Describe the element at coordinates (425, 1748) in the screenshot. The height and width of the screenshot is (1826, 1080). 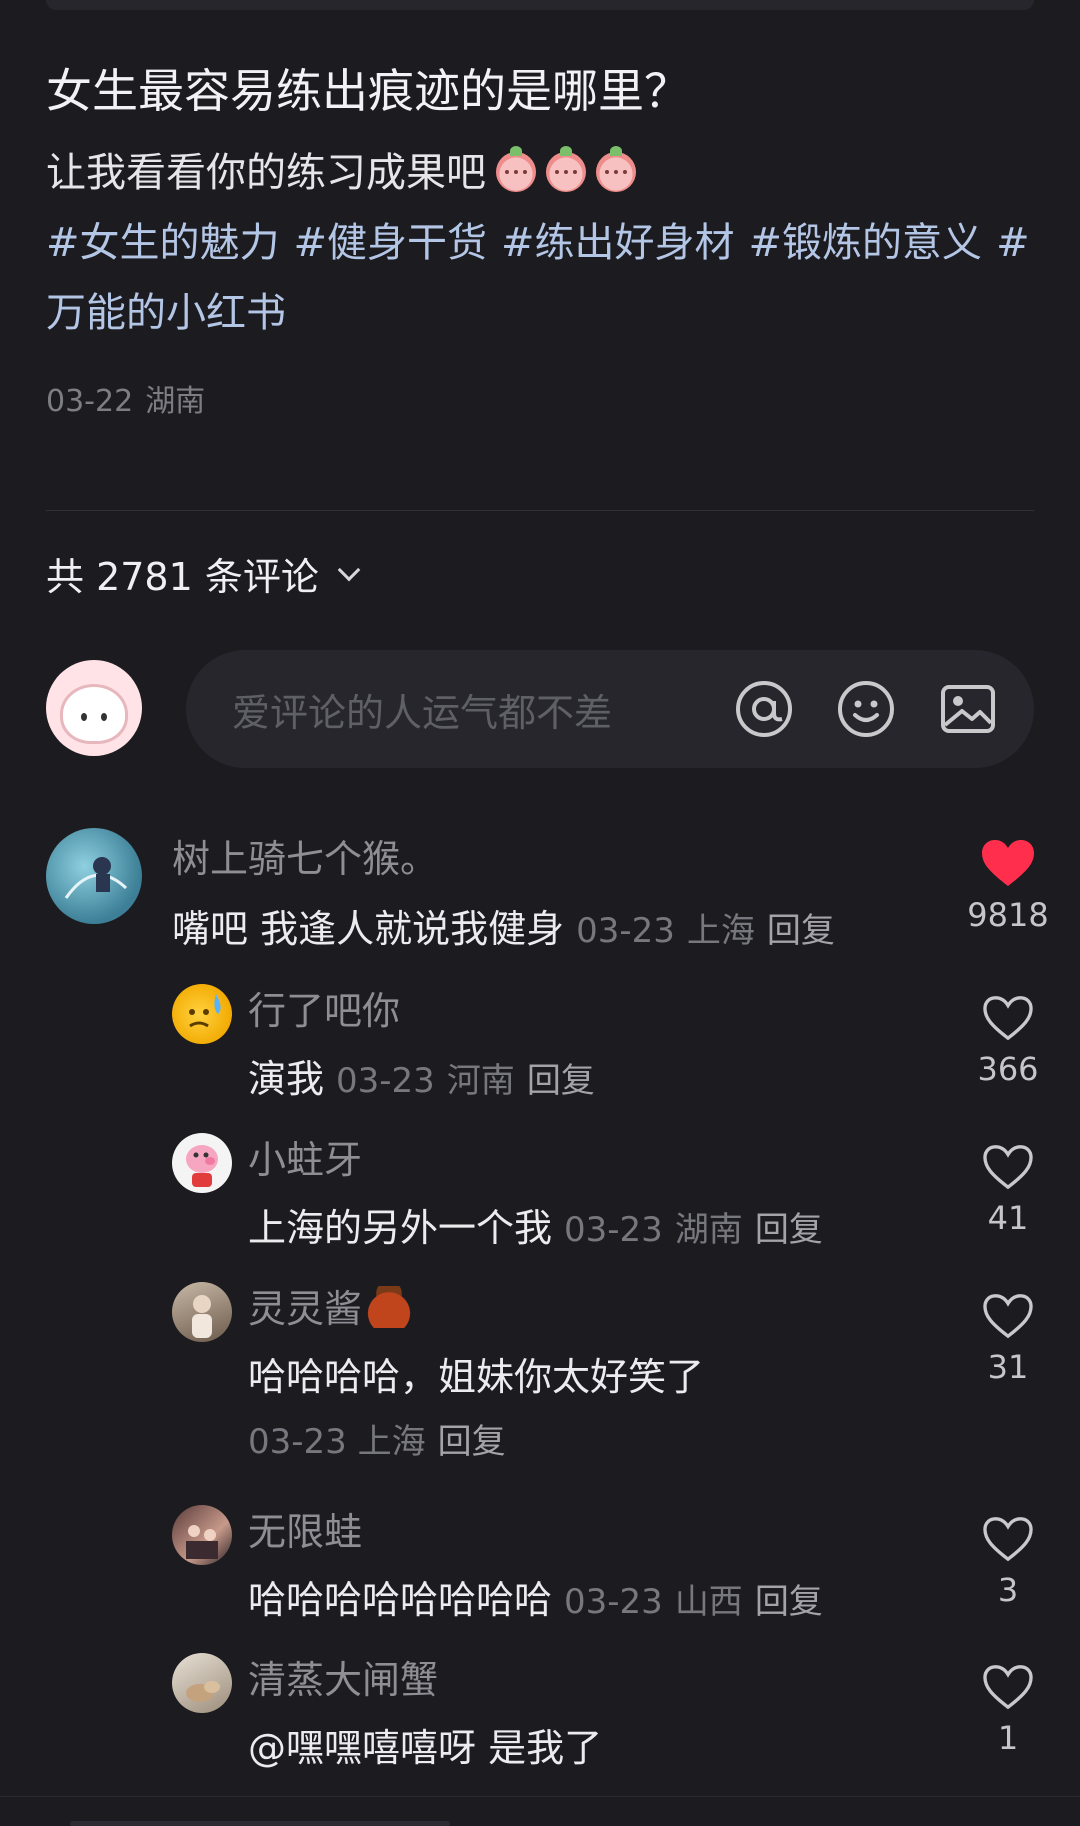
I see `comment-body: @嘿嘿嘻嘻呀 是我了` at that location.